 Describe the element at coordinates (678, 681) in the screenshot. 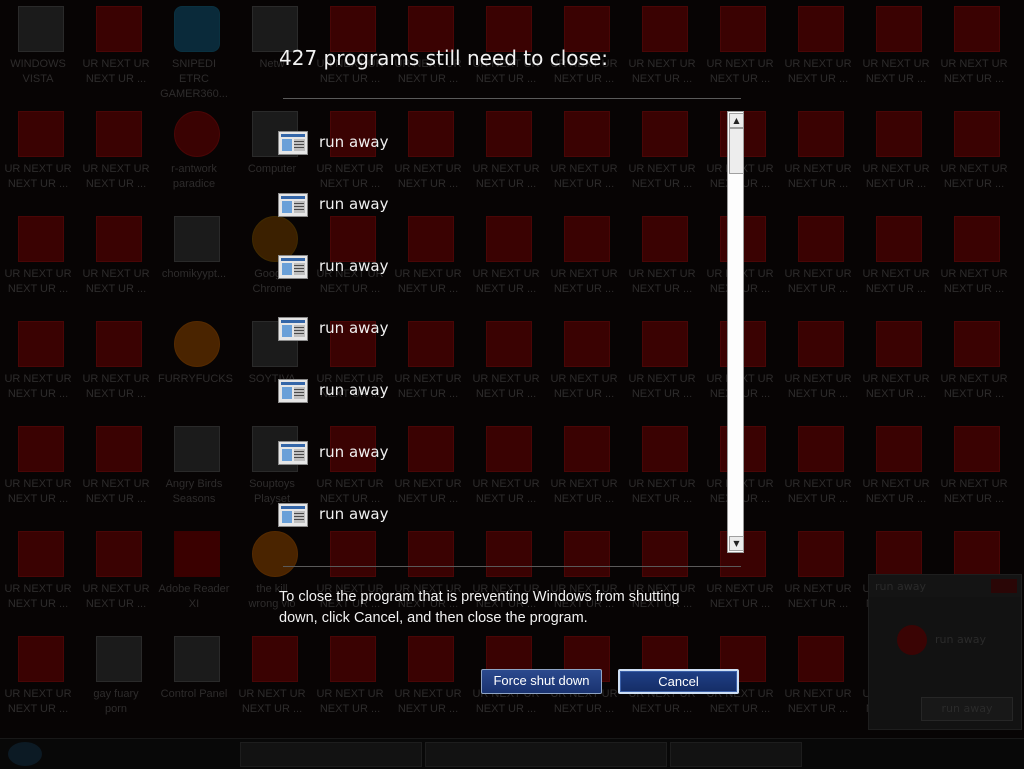

I see `cancel-button: Cancel` at that location.